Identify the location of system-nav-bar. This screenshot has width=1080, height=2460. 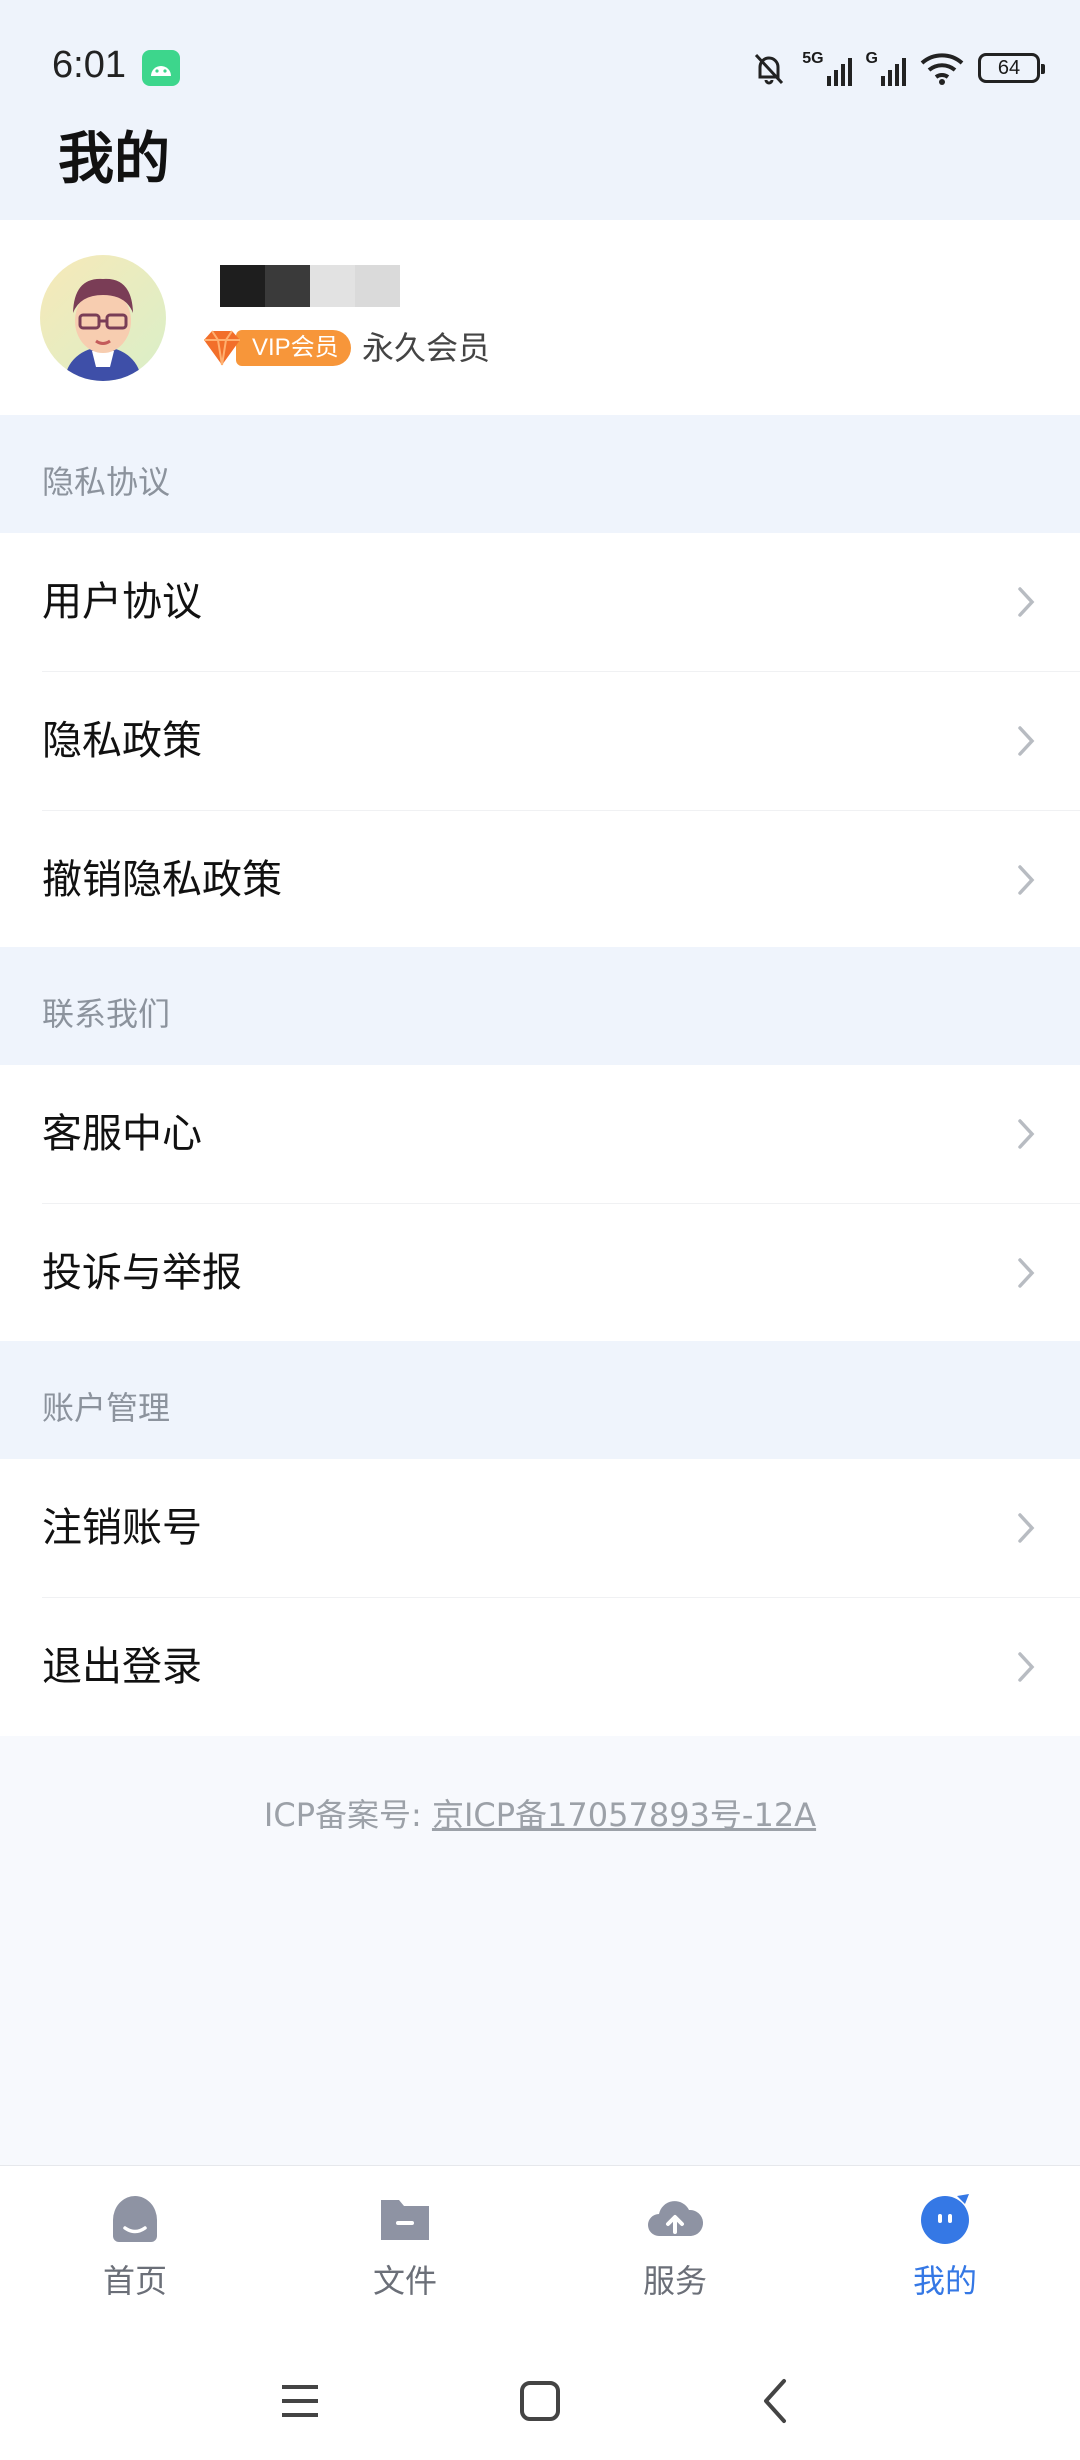
(540, 2397).